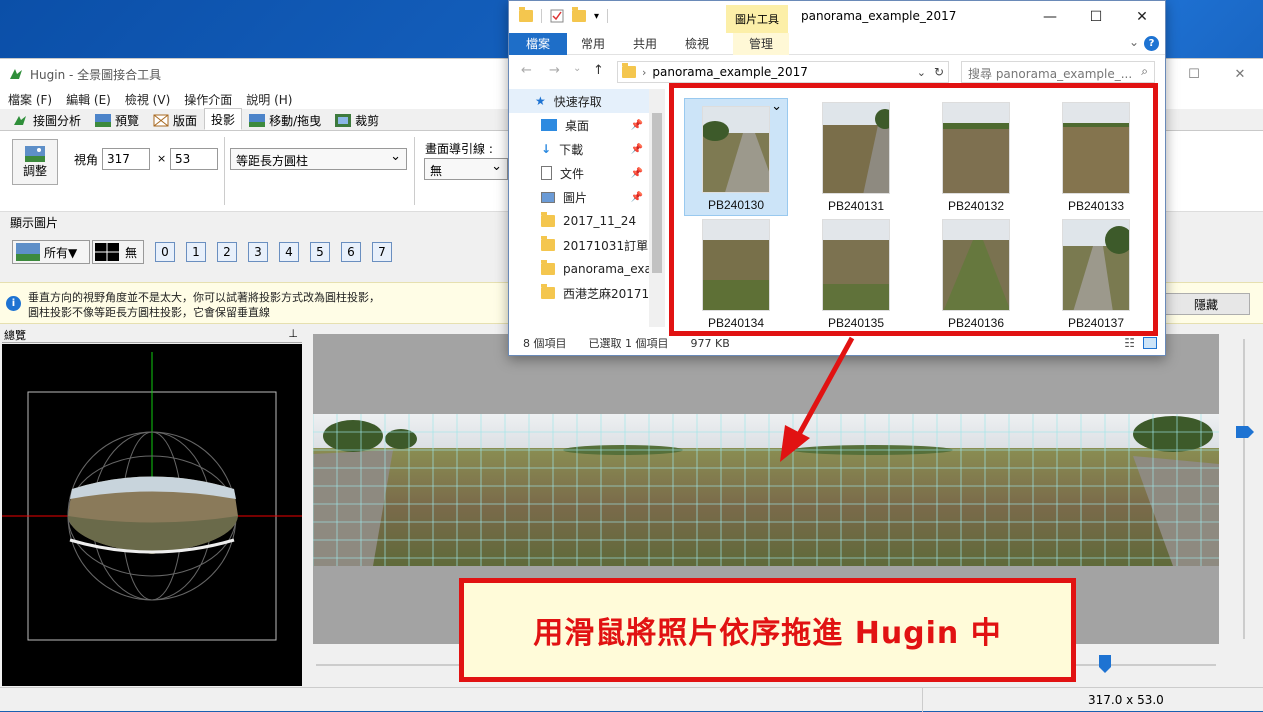 Image resolution: width=1263 pixels, height=712 pixels. What do you see at coordinates (227, 252) in the screenshot?
I see `image-toggle-2: 2` at bounding box center [227, 252].